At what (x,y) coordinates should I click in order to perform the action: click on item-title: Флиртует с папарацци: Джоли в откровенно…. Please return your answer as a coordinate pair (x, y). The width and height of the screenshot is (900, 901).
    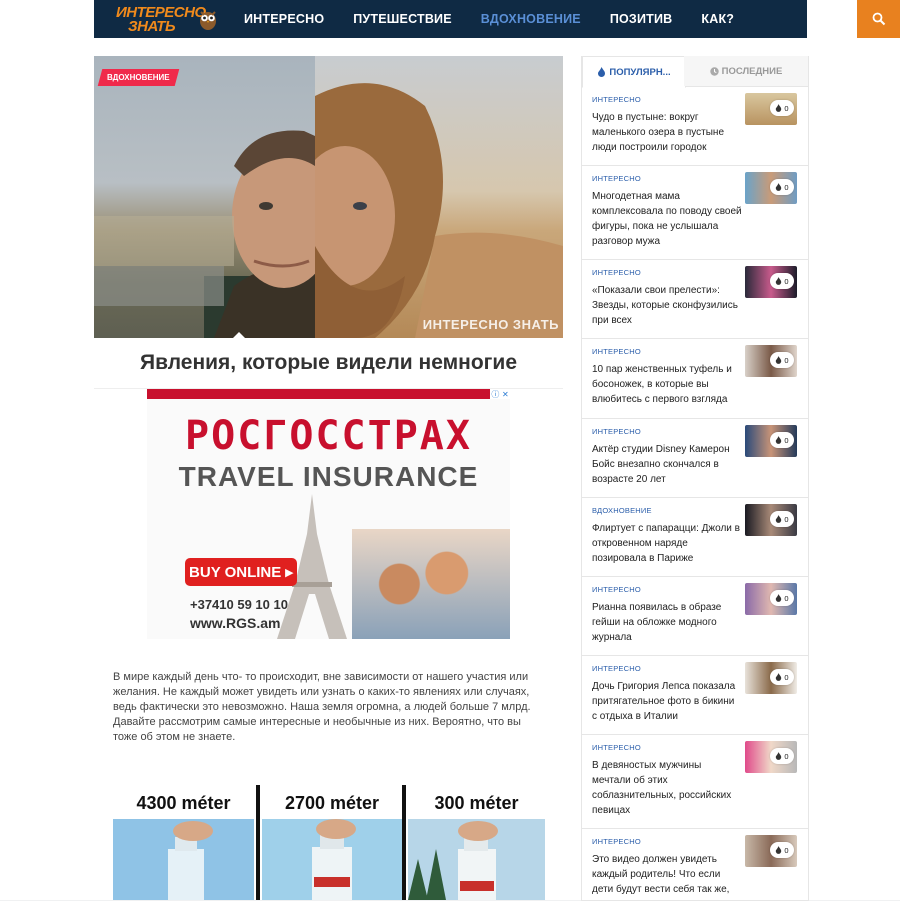
    Looking at the image, I should click on (667, 543).